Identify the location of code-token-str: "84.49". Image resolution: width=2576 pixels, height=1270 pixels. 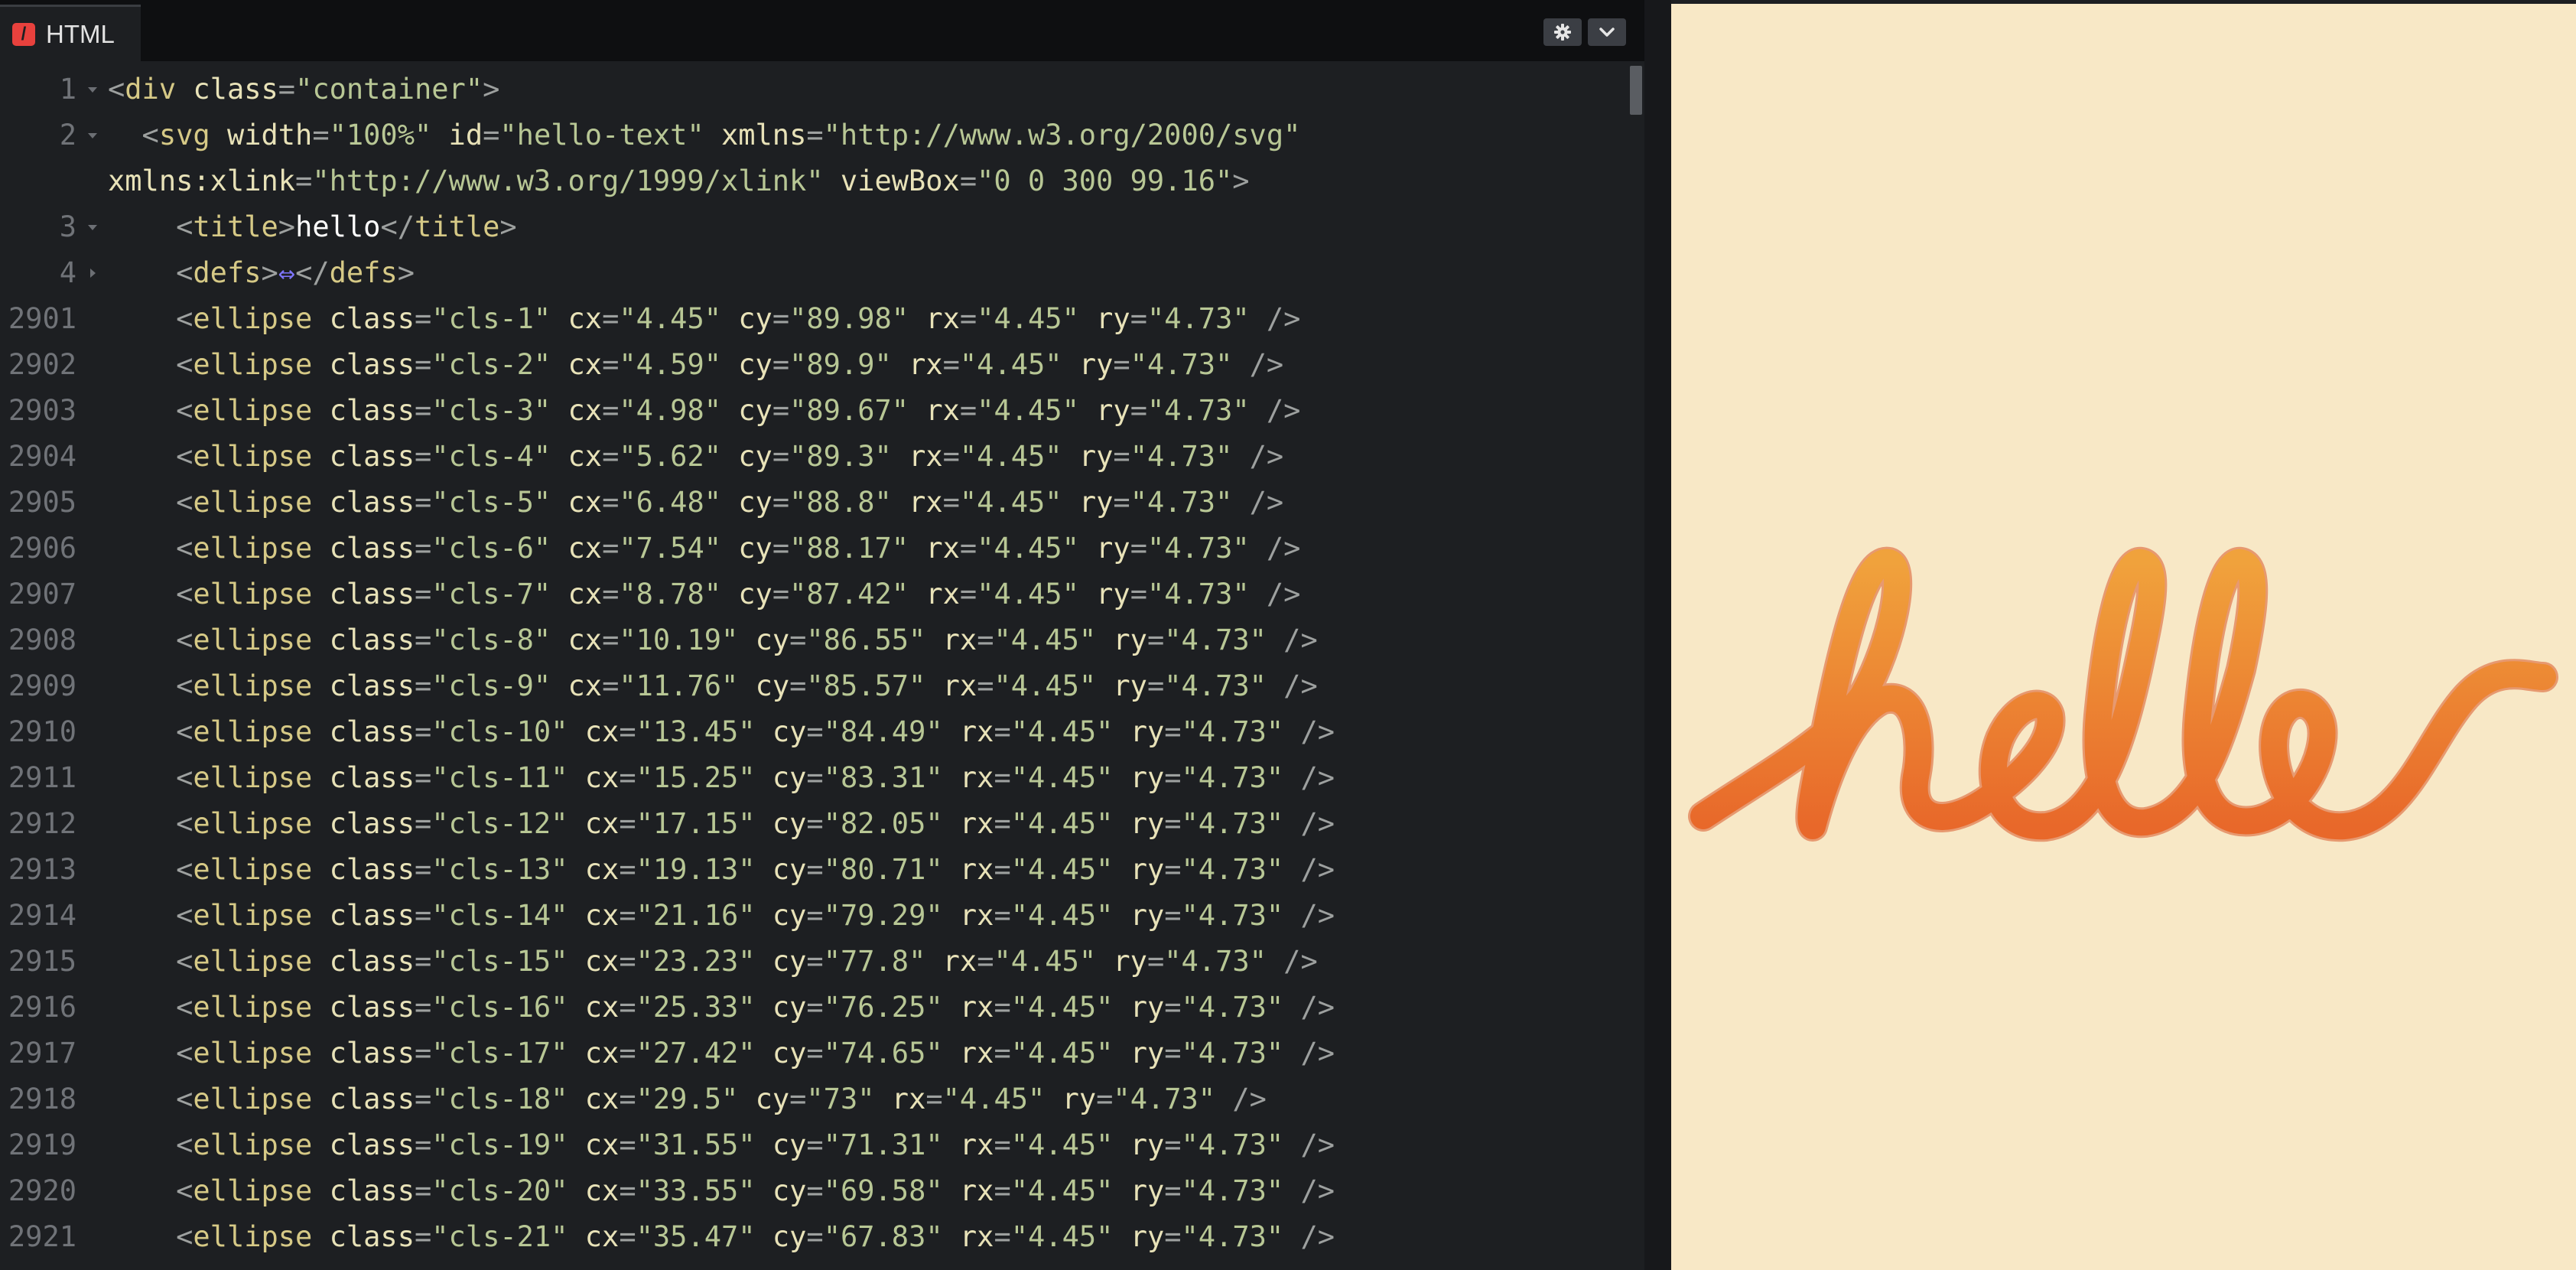
(883, 731).